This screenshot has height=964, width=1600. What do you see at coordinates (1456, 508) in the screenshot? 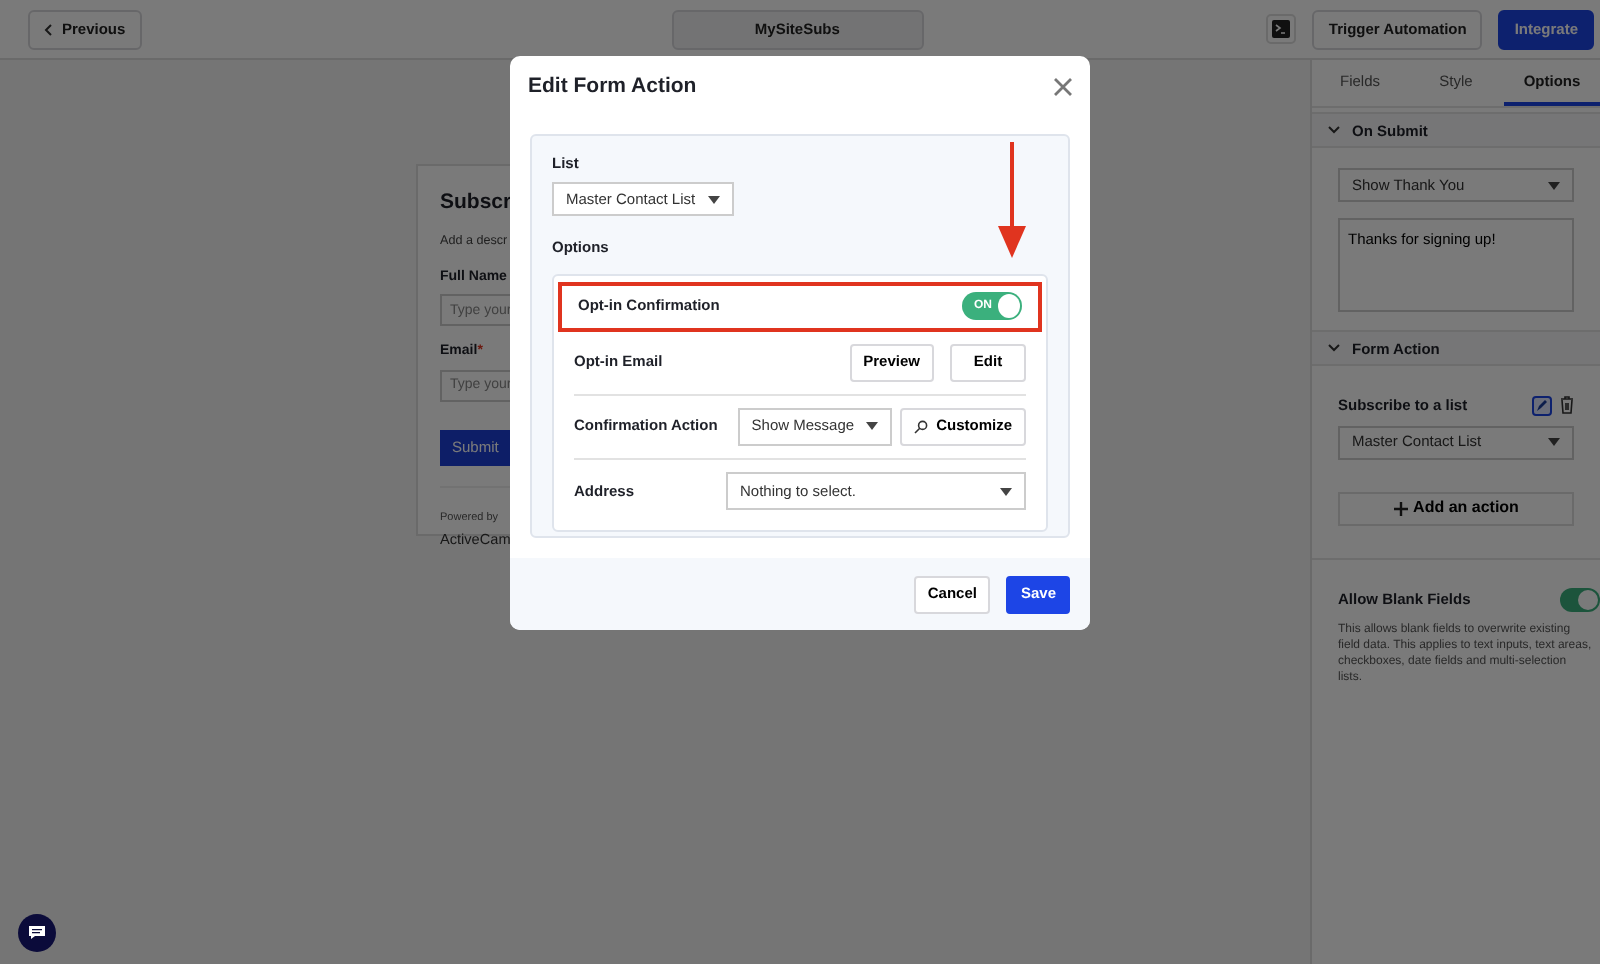
I see `add-action-button: Add an action` at bounding box center [1456, 508].